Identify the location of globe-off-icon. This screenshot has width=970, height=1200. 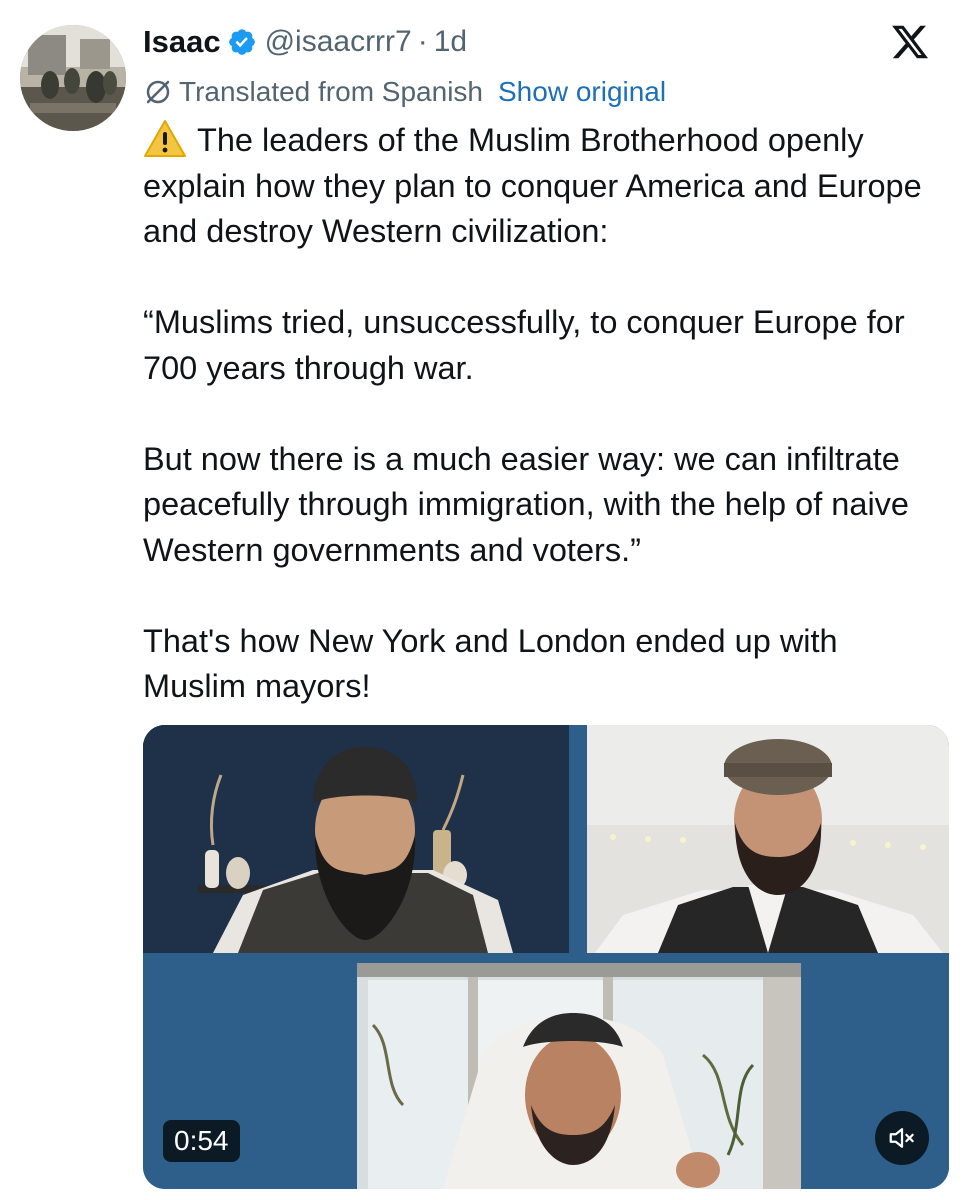
(158, 92).